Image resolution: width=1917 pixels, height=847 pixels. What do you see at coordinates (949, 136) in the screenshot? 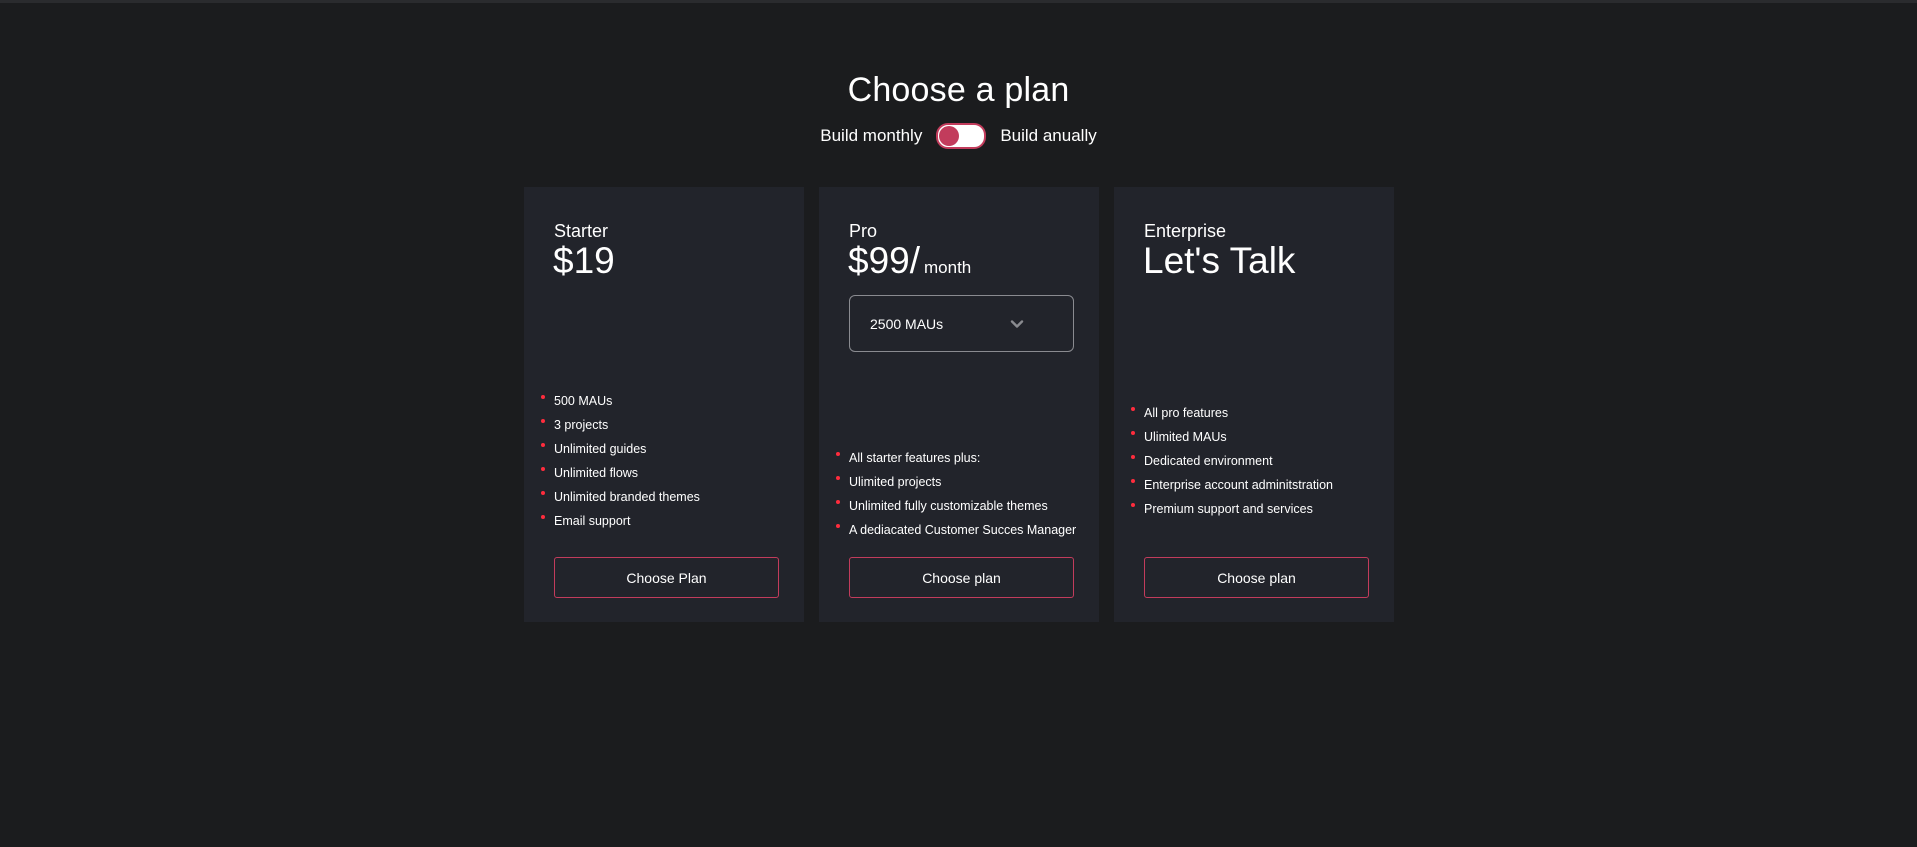
I see `toggle-knob` at bounding box center [949, 136].